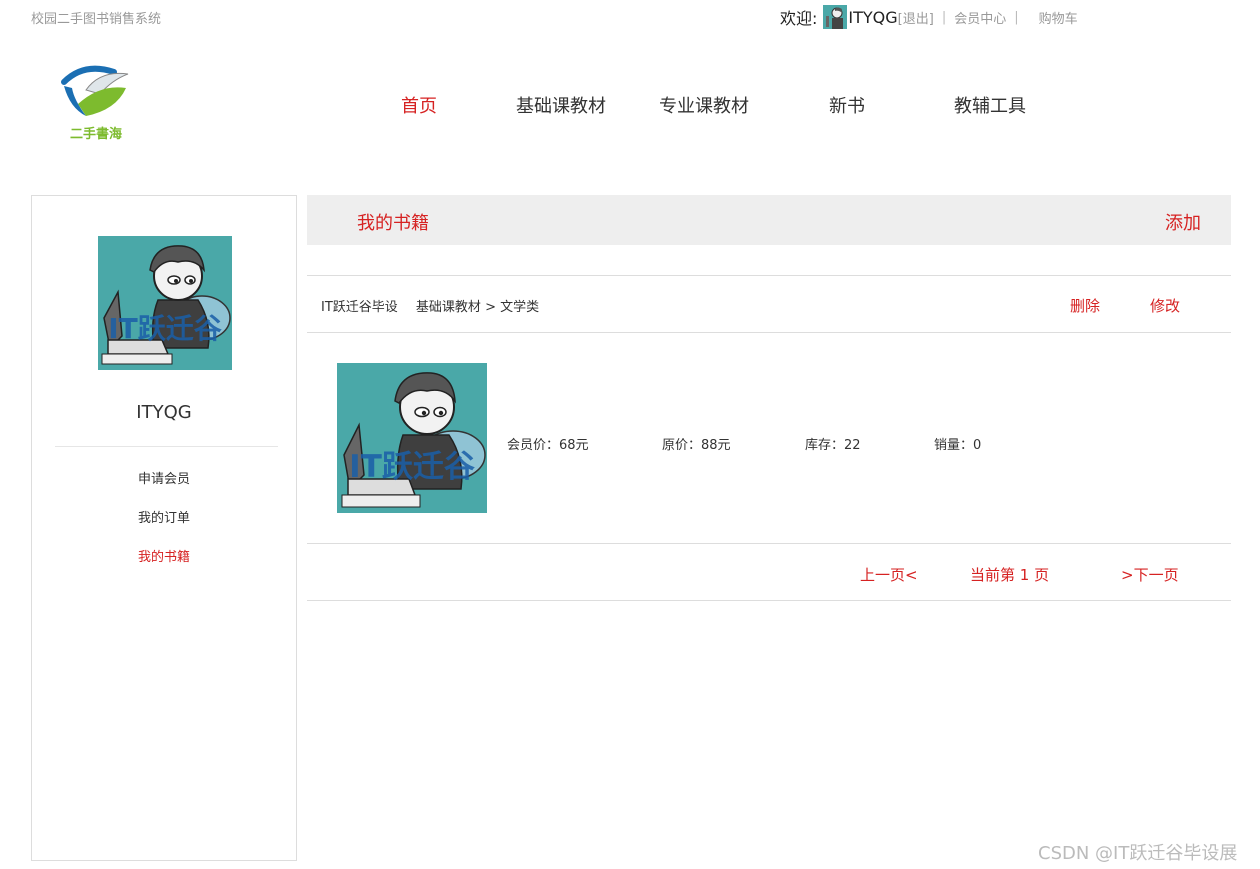 This screenshot has height=869, width=1260. Describe the element at coordinates (769, 574) in the screenshot. I see `pagination: 上一页< 当前第 1 页 >下一页` at that location.